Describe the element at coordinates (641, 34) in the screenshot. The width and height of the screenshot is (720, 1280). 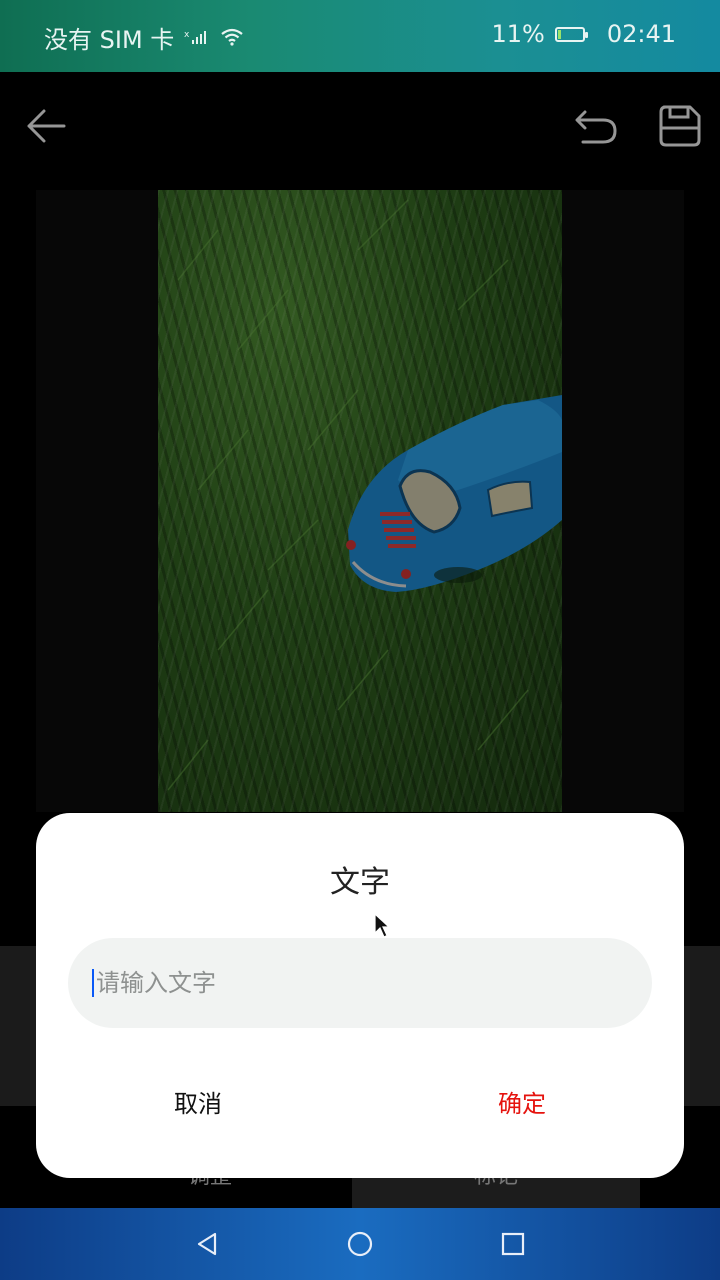
I see `clock: 02:41` at that location.